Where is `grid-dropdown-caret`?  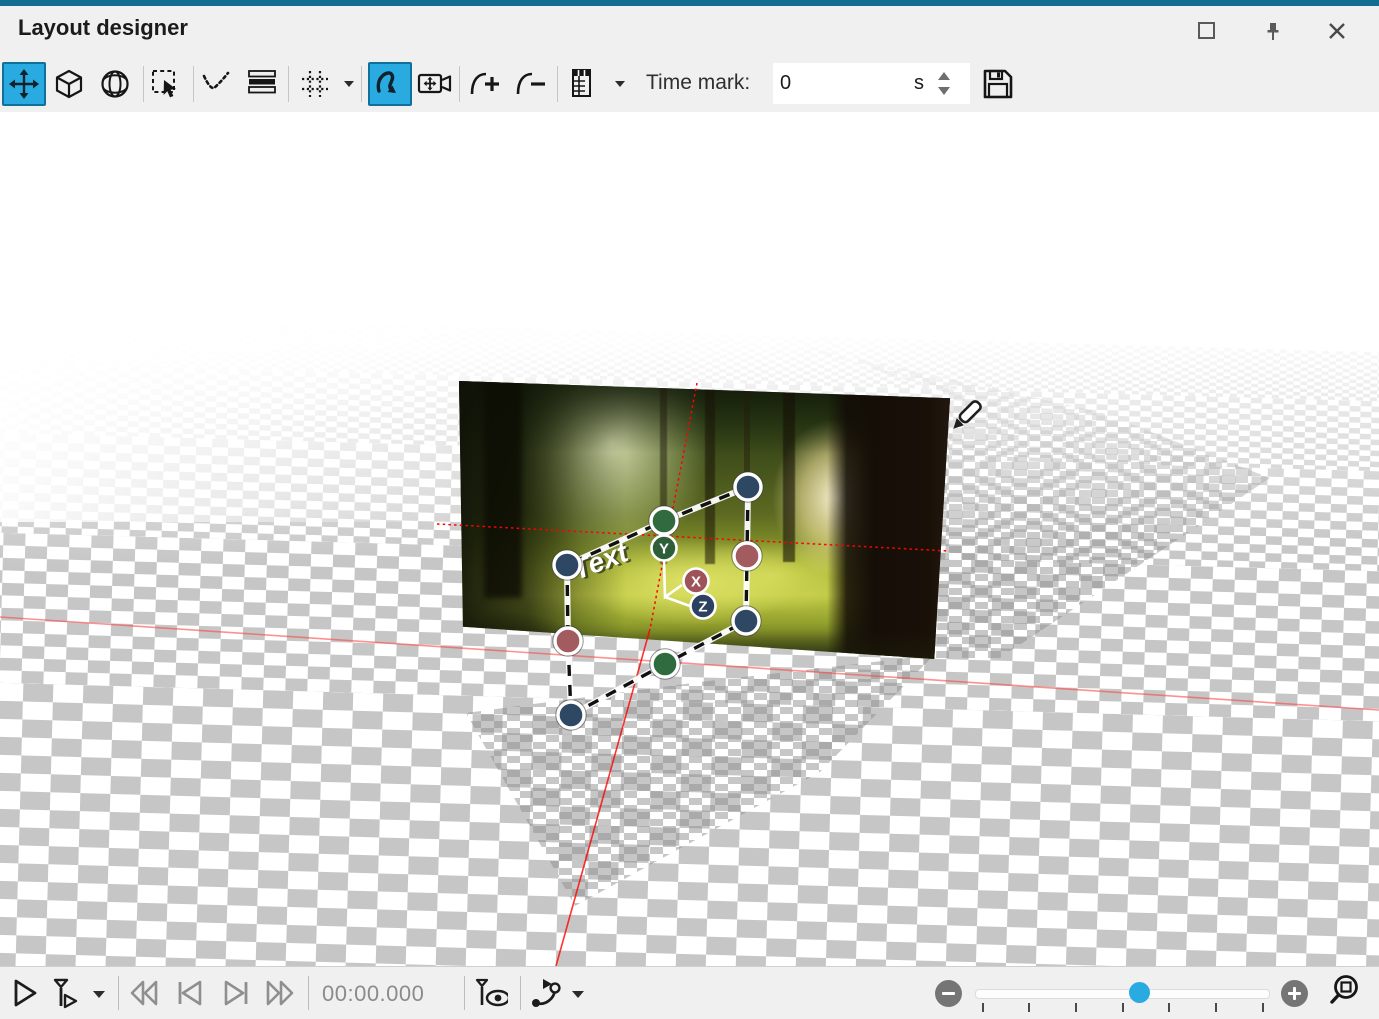 grid-dropdown-caret is located at coordinates (349, 84).